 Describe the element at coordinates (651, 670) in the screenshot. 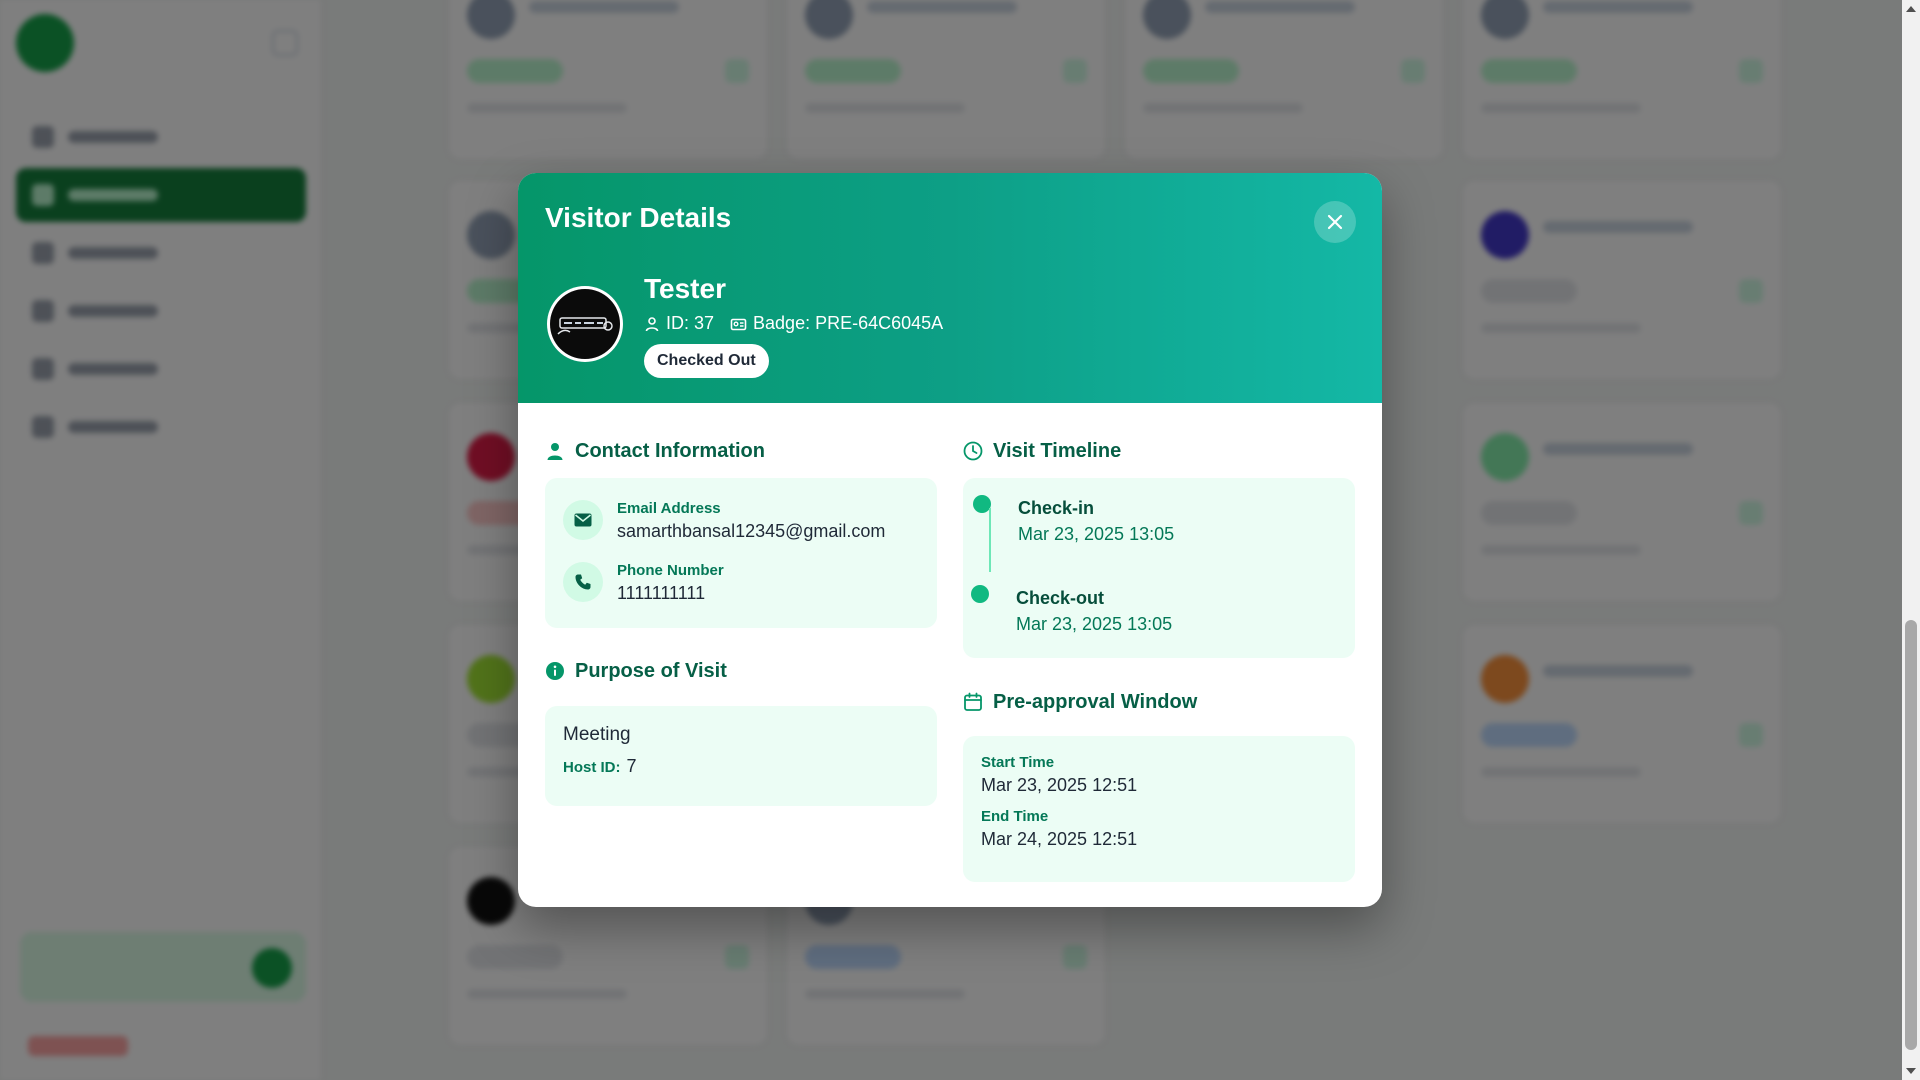

I see `purpose-title: Purpose of Visit` at that location.